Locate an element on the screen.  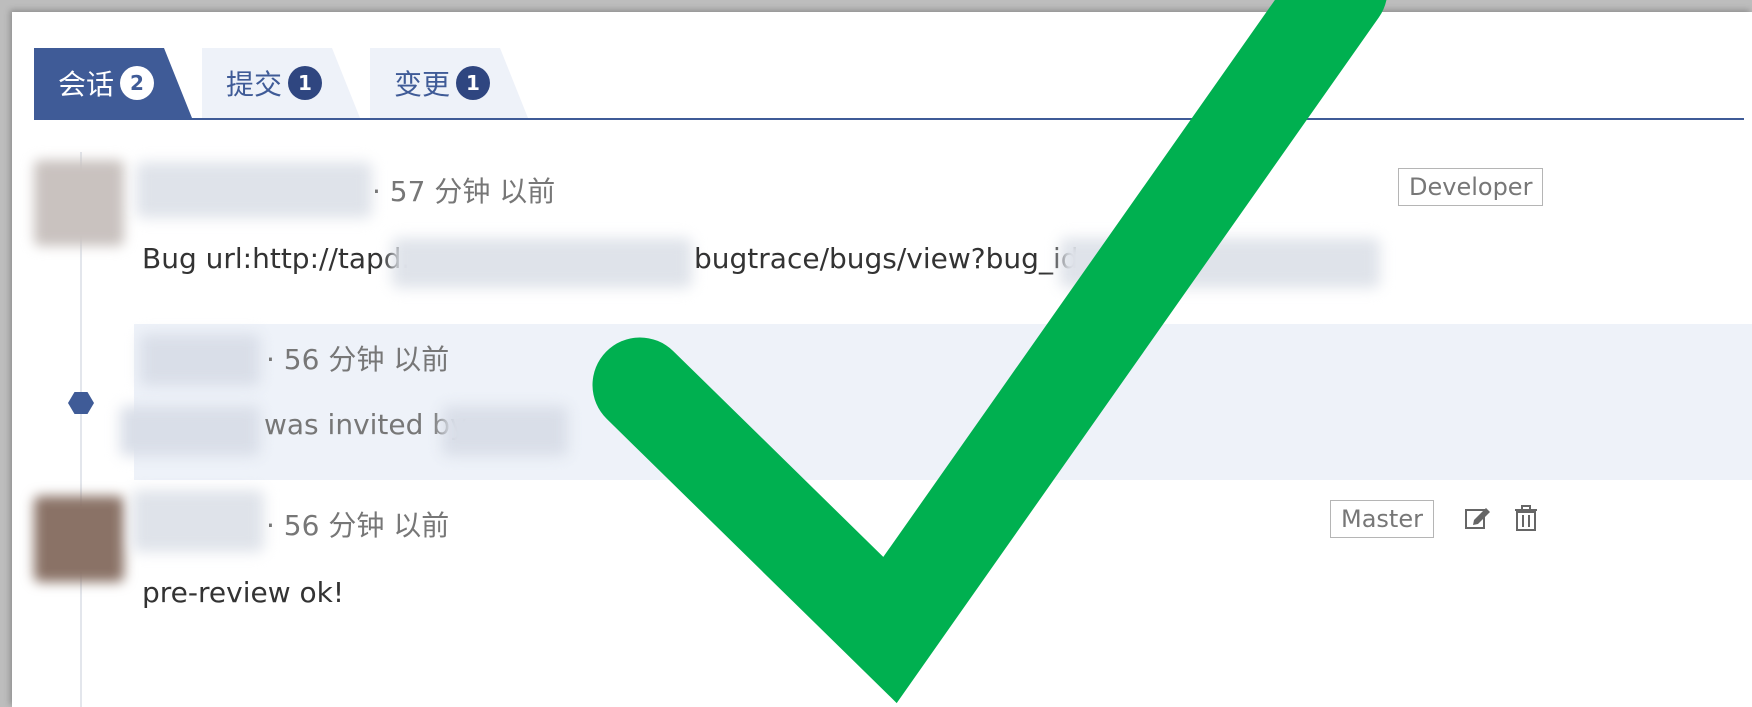
bug-id-redacted is located at coordinates (1220, 263).